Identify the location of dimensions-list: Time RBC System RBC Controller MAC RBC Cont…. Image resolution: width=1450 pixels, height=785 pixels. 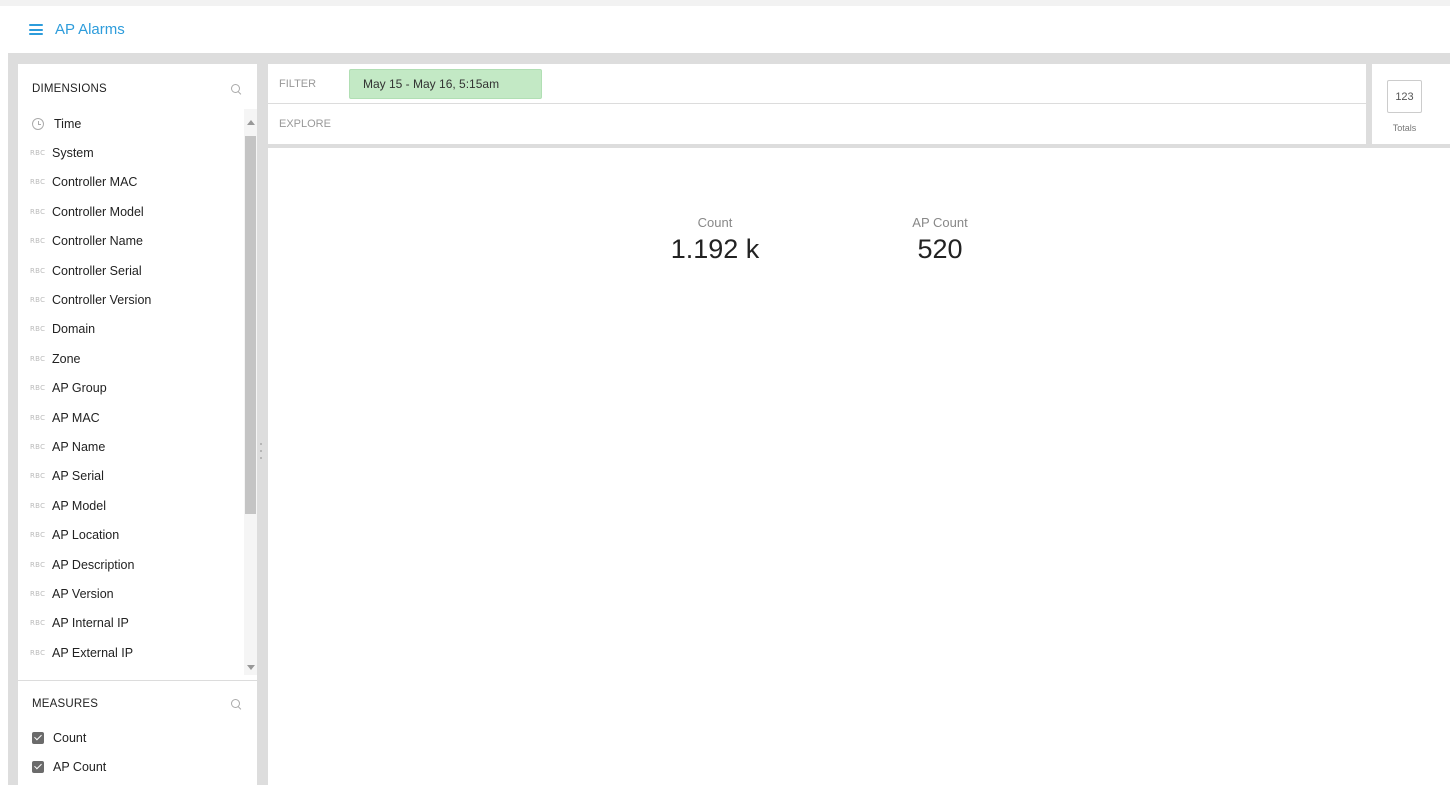
(130, 392).